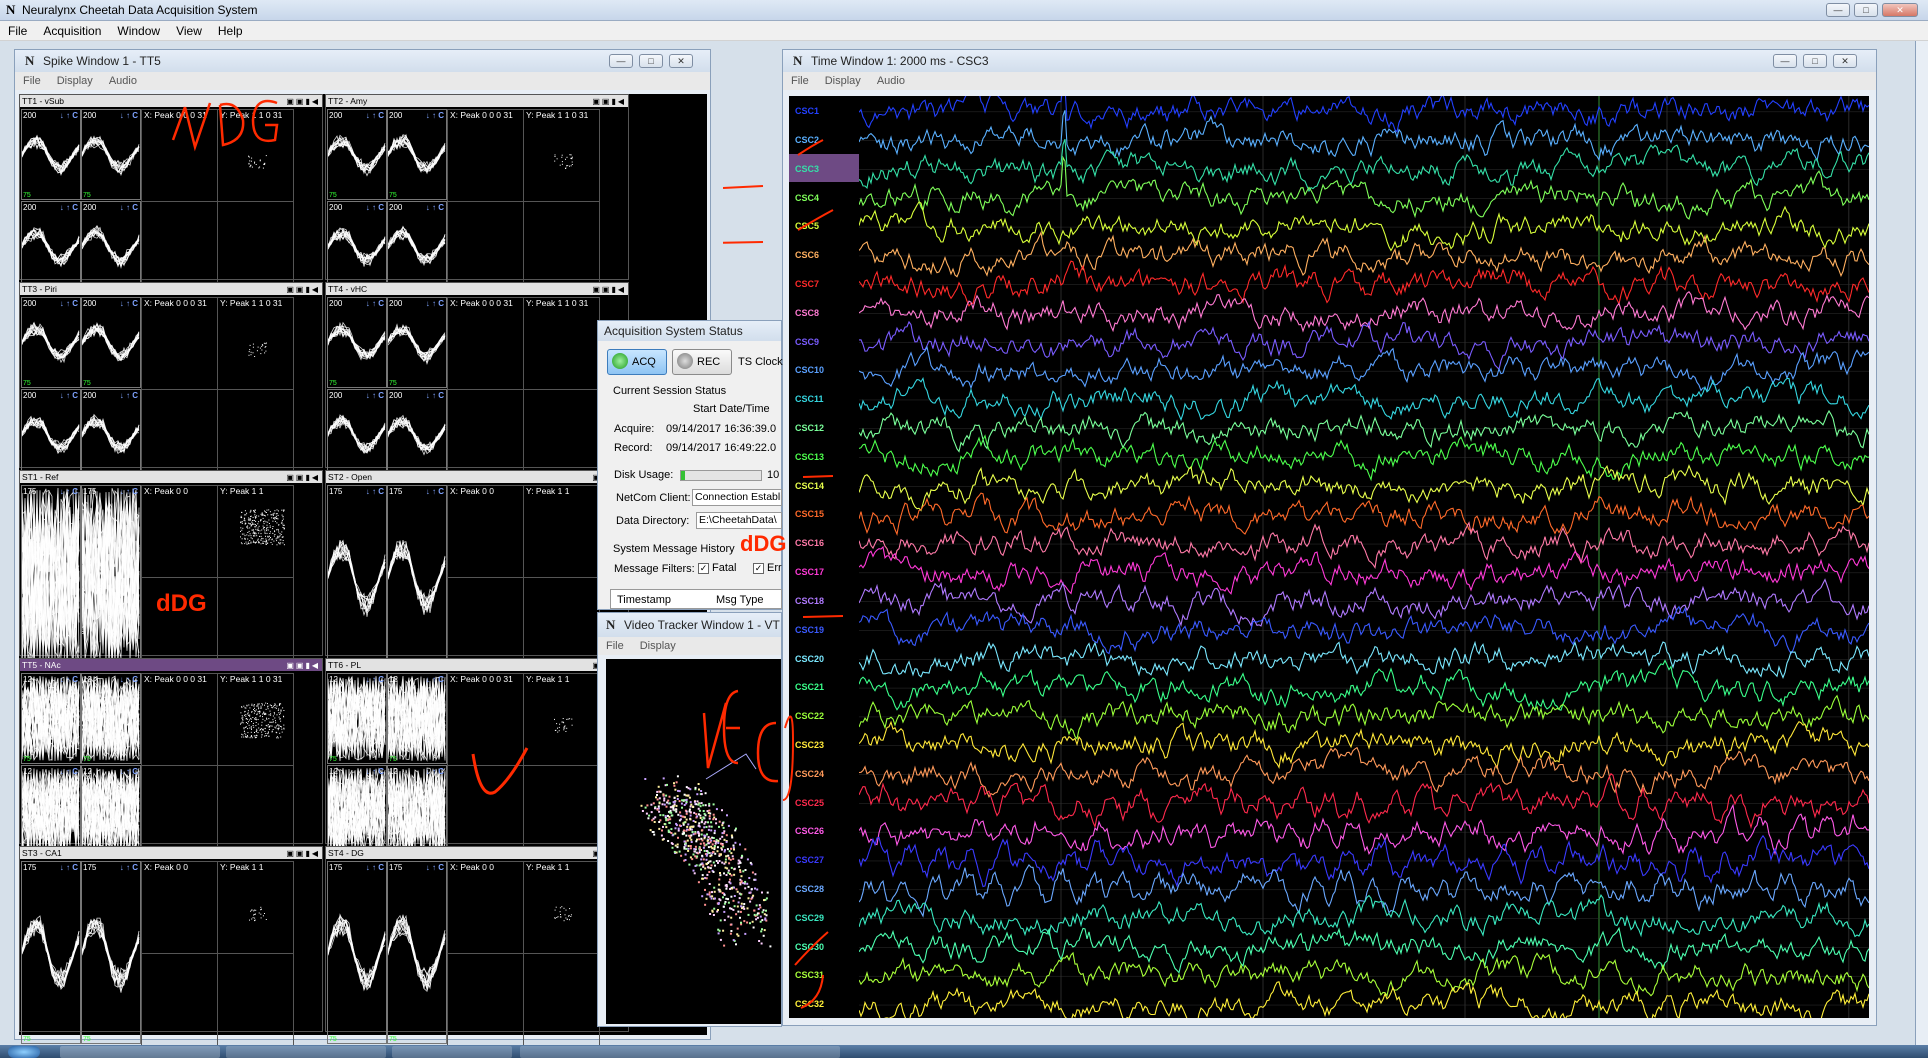 The width and height of the screenshot is (1928, 1058). I want to click on time-menu-display: Display, so click(843, 81).